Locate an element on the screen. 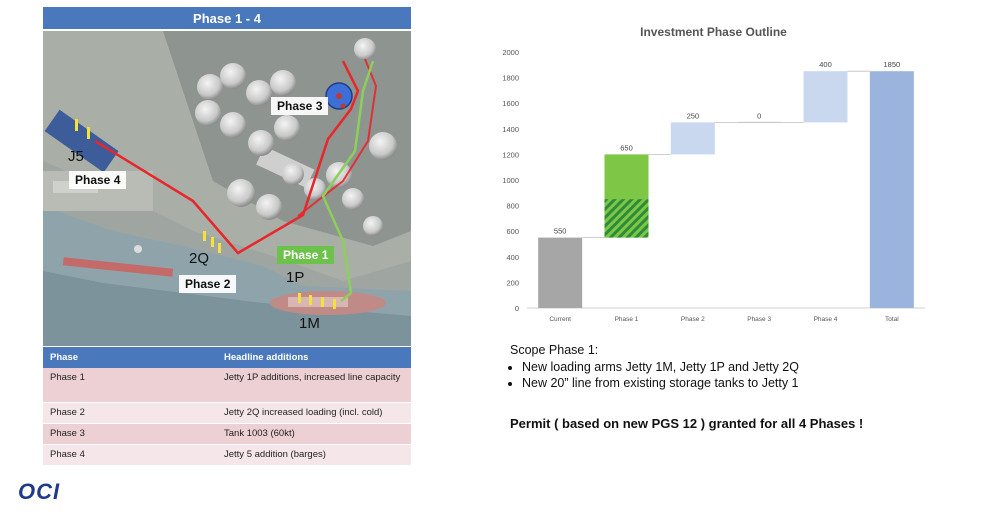 The height and width of the screenshot is (513, 1000). column-header-phase: Phase is located at coordinates (130, 357).